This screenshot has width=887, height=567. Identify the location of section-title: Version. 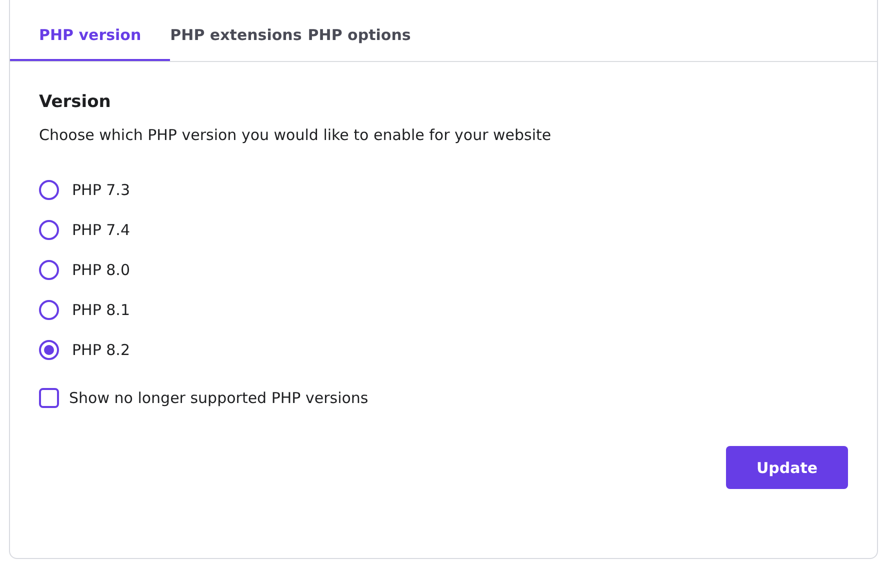
(75, 102).